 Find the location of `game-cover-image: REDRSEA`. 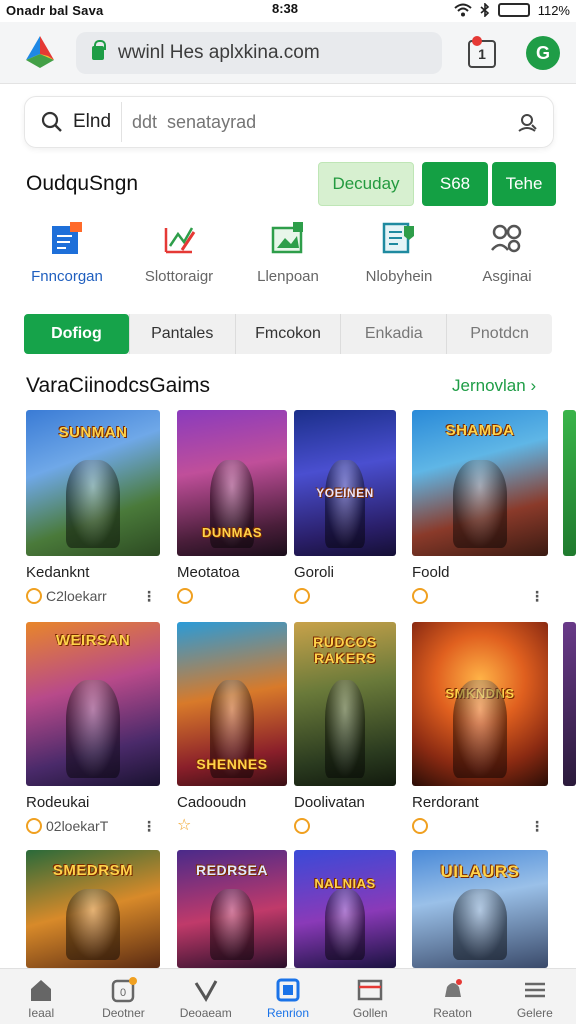

game-cover-image: REDRSEA is located at coordinates (232, 909).